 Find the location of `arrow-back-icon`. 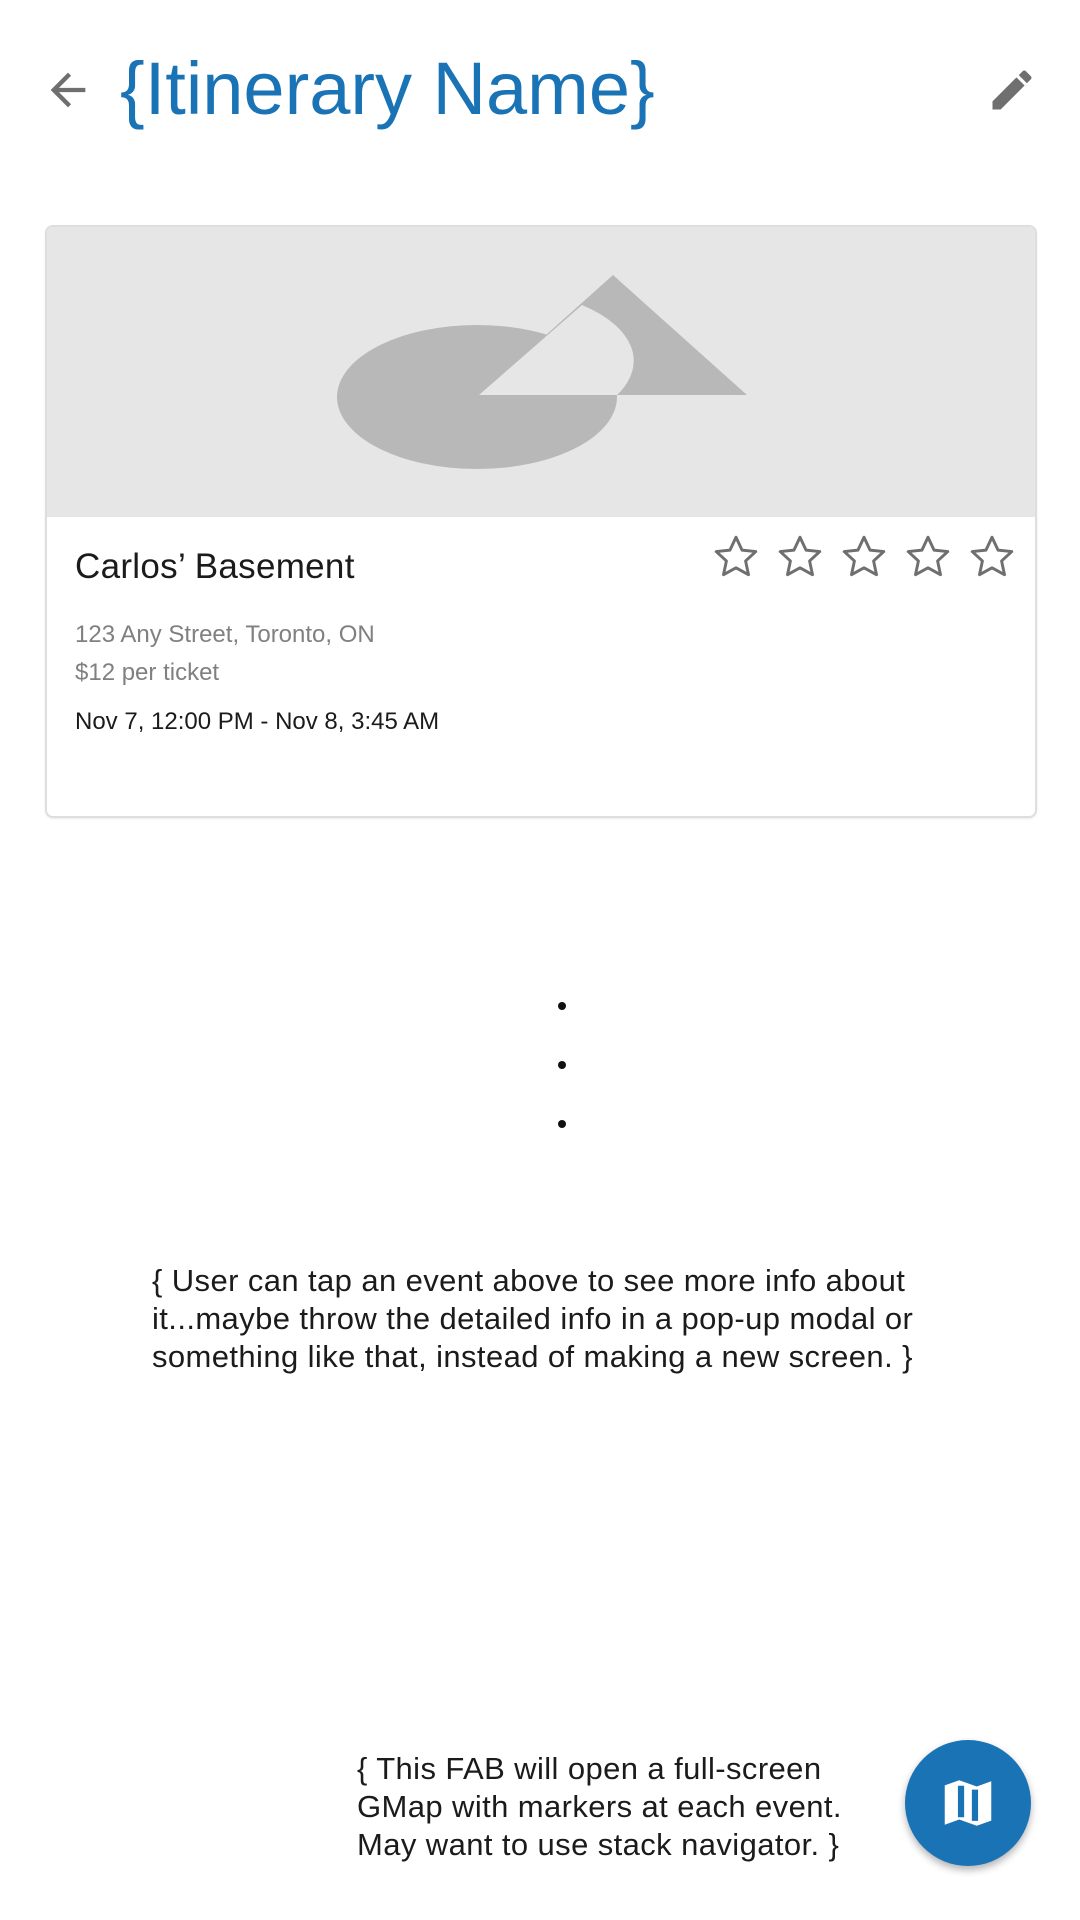

arrow-back-icon is located at coordinates (68, 90).